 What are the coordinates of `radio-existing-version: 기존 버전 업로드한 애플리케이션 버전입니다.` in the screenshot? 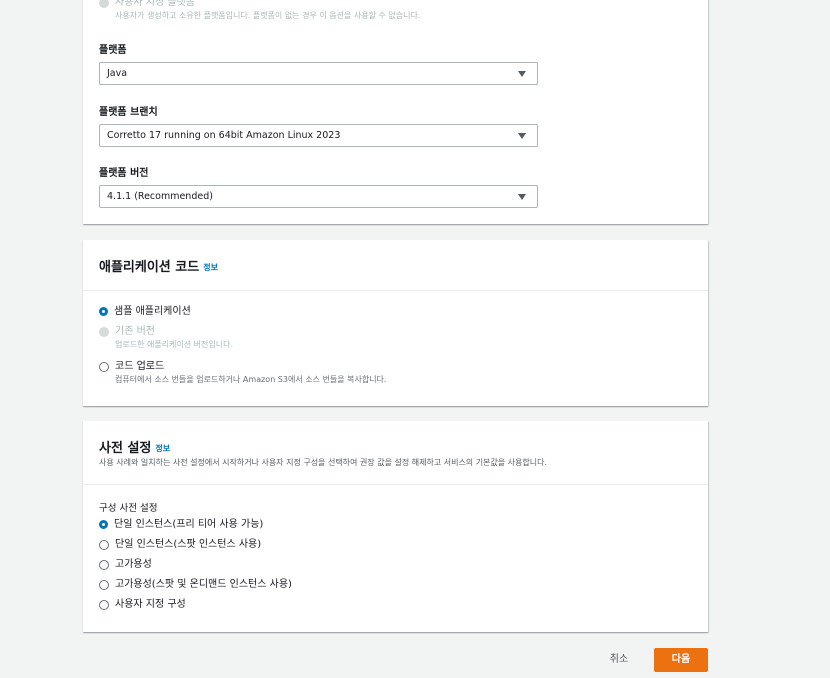 It's located at (166, 337).